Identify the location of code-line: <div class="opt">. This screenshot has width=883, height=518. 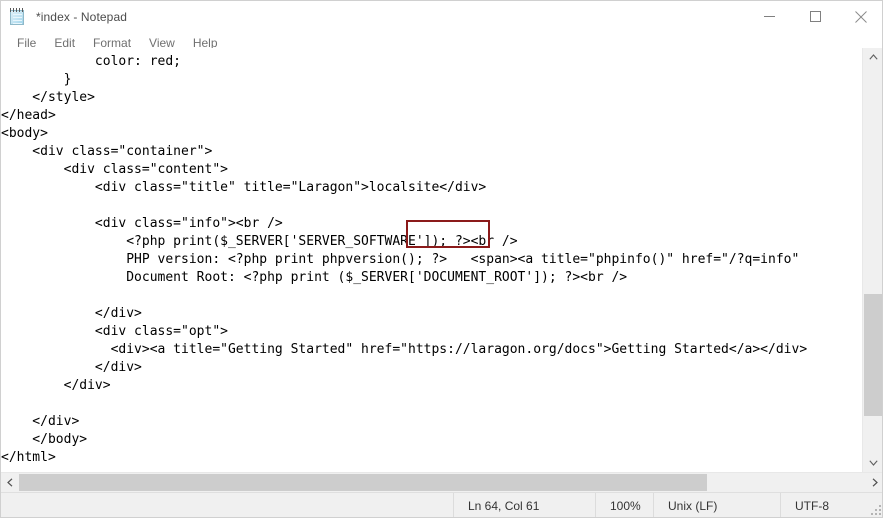
(114, 331).